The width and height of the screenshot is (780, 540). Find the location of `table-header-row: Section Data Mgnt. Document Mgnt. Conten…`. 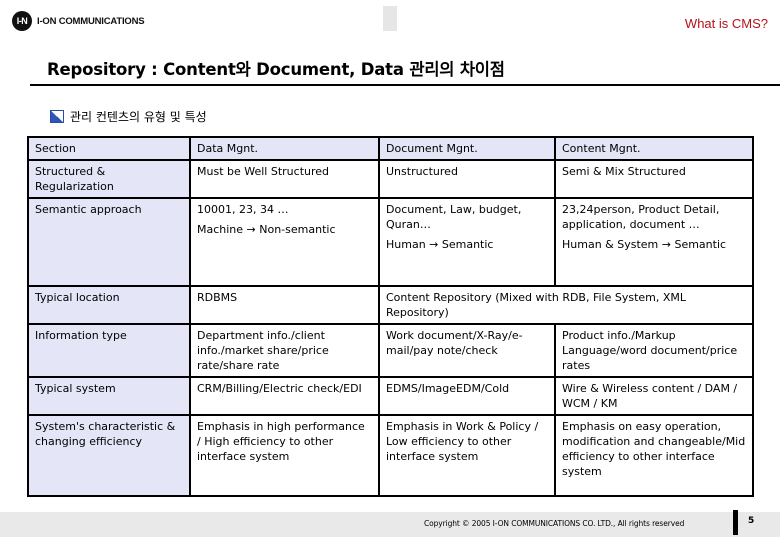

table-header-row: Section Data Mgnt. Document Mgnt. Conten… is located at coordinates (390, 148).